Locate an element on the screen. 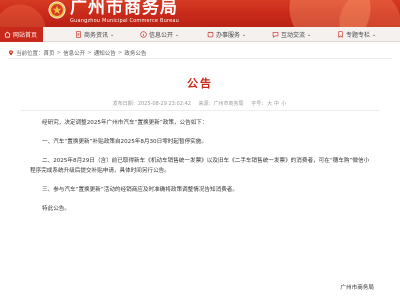  breadcrumb-home: 首页 is located at coordinates (49, 53).